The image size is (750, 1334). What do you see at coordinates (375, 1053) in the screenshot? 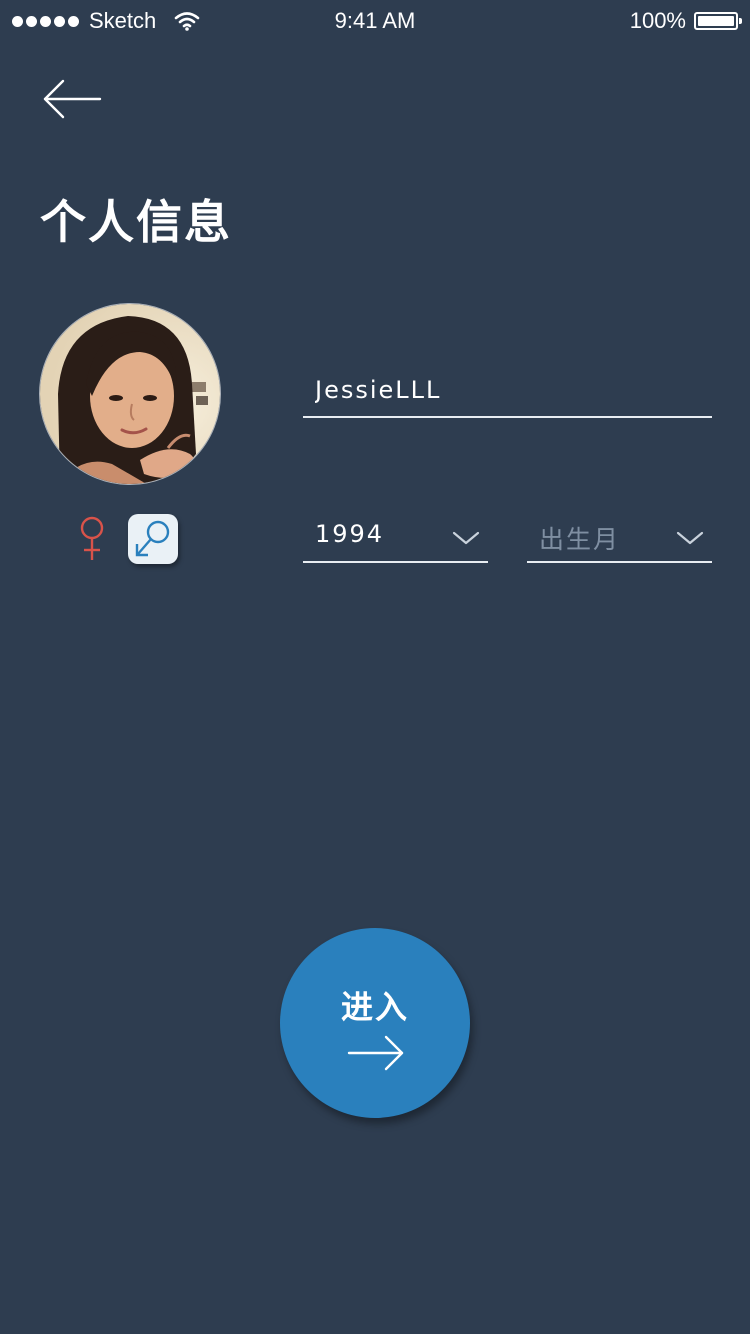
I see `arrow-right-icon` at bounding box center [375, 1053].